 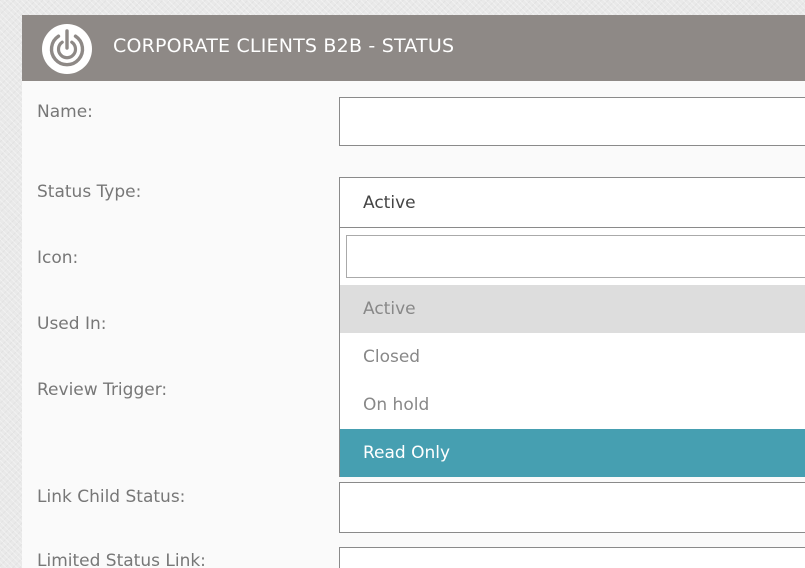 I want to click on option-active: Active, so click(x=572, y=309).